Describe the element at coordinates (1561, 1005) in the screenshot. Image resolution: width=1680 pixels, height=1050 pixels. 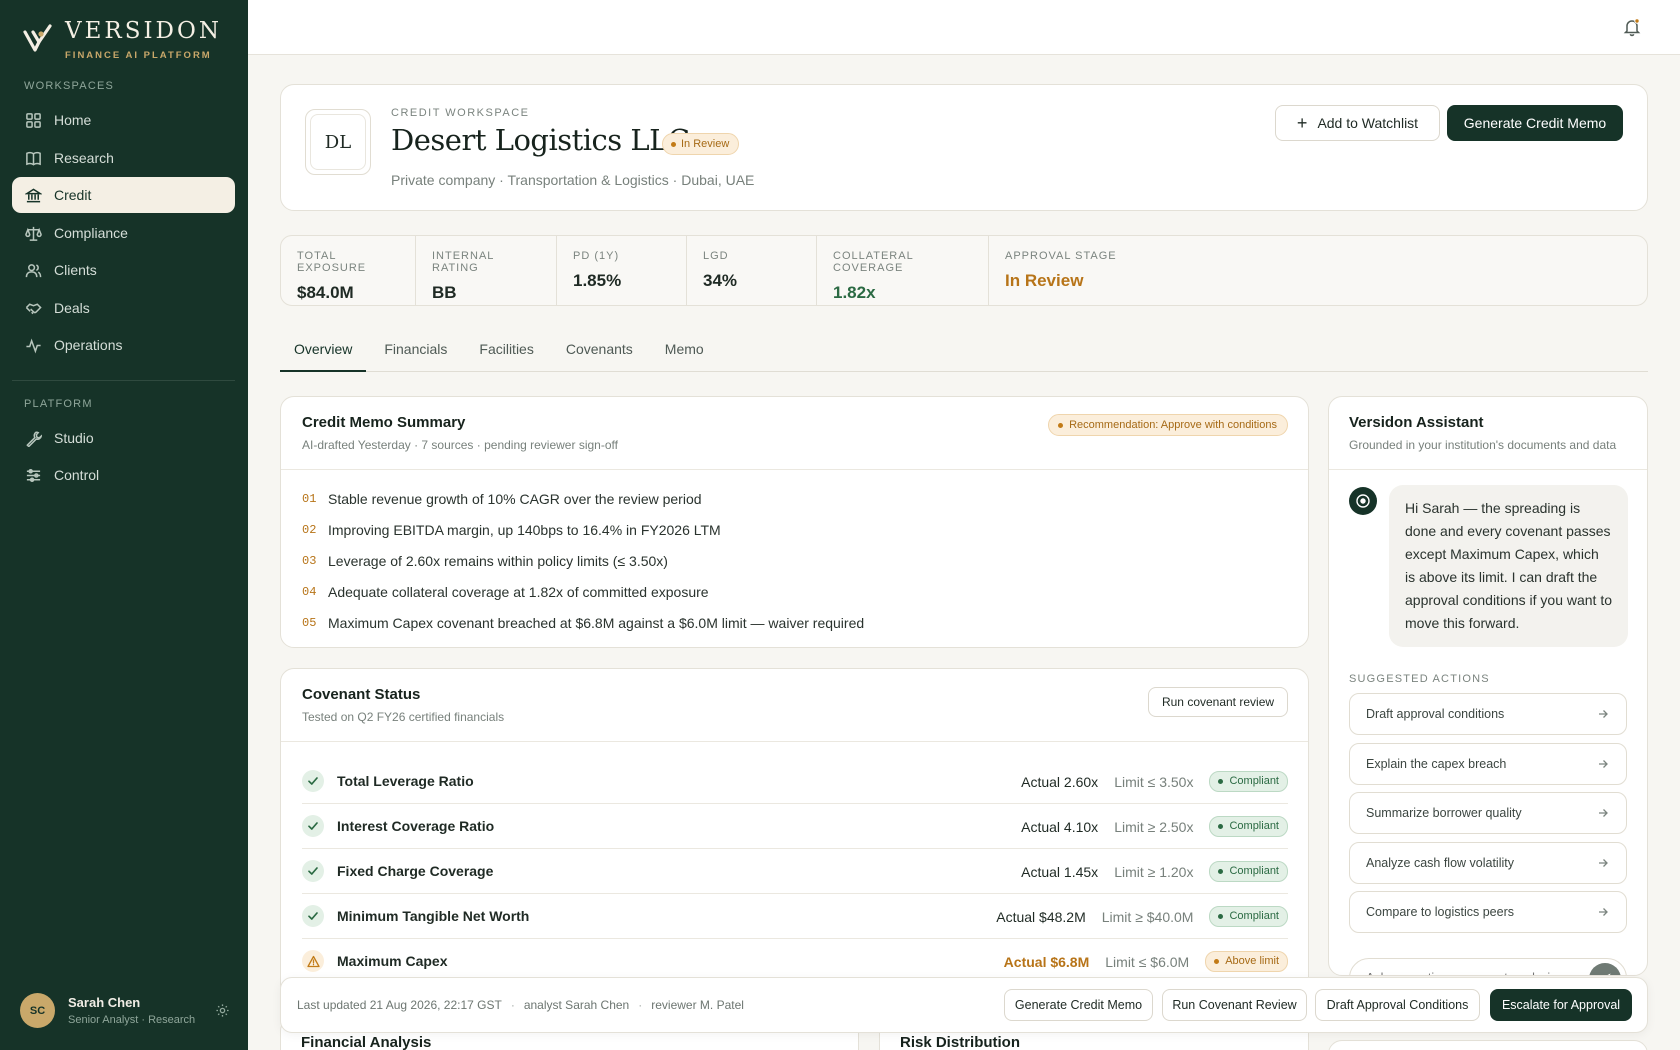
I see `escalate-for-approval-button: Escalate for Approval` at that location.